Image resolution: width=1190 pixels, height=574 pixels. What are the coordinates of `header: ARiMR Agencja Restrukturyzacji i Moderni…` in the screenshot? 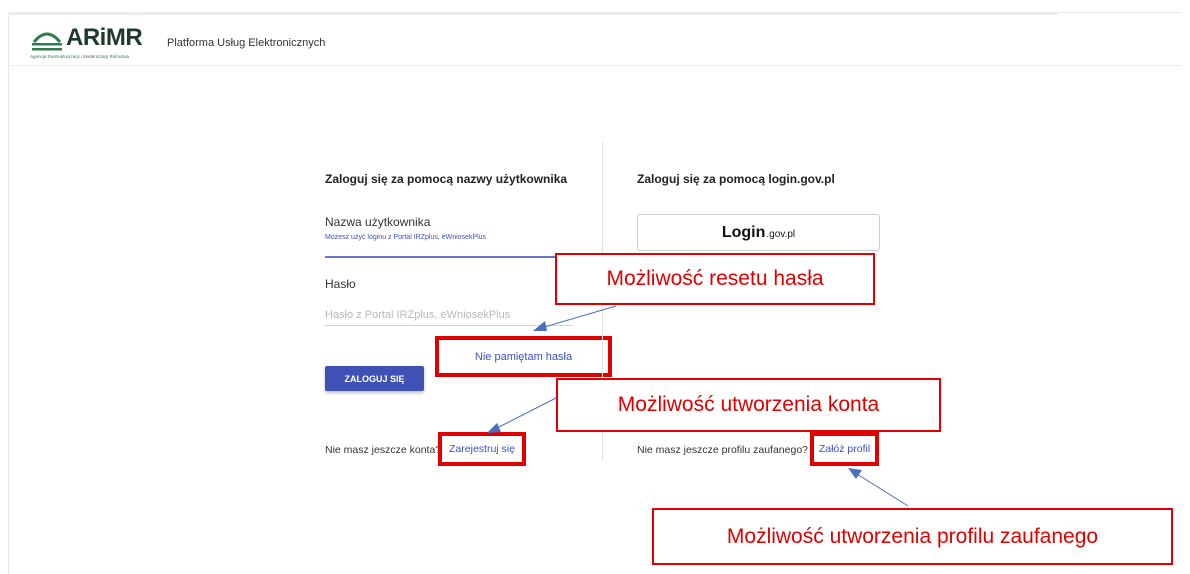 It's located at (595, 41).